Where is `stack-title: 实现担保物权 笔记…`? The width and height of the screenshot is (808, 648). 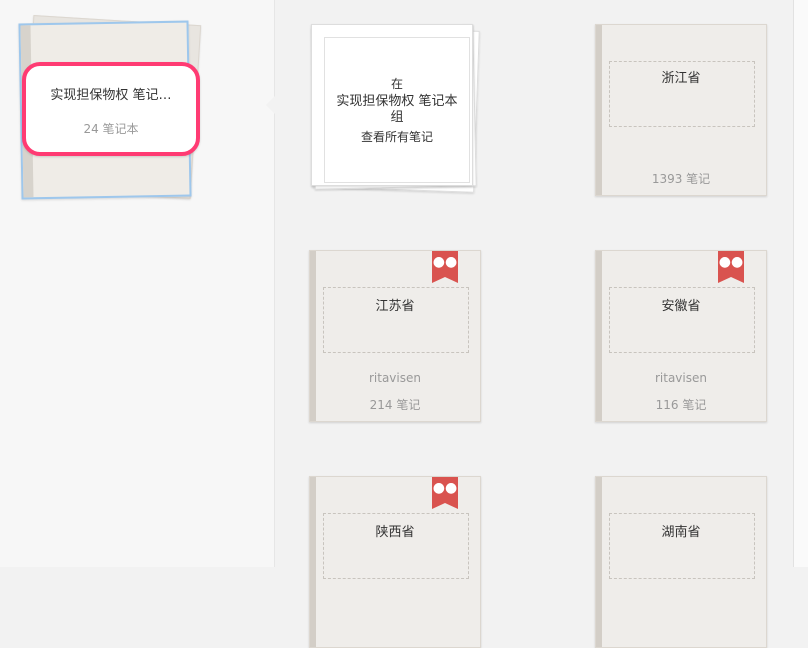 stack-title: 实现担保物权 笔记… is located at coordinates (111, 95).